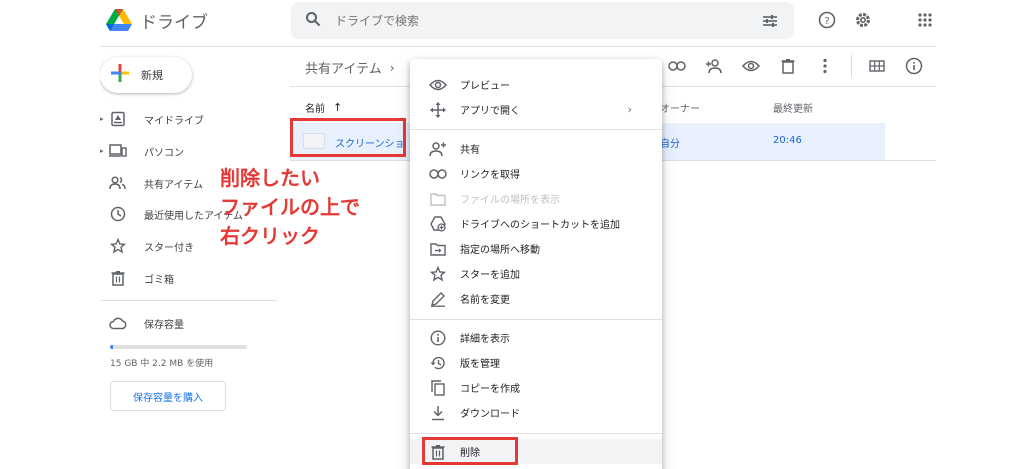 The image size is (1024, 469). What do you see at coordinates (187, 278) in the screenshot?
I see `sidebar-item-trash: ゴミ箱` at bounding box center [187, 278].